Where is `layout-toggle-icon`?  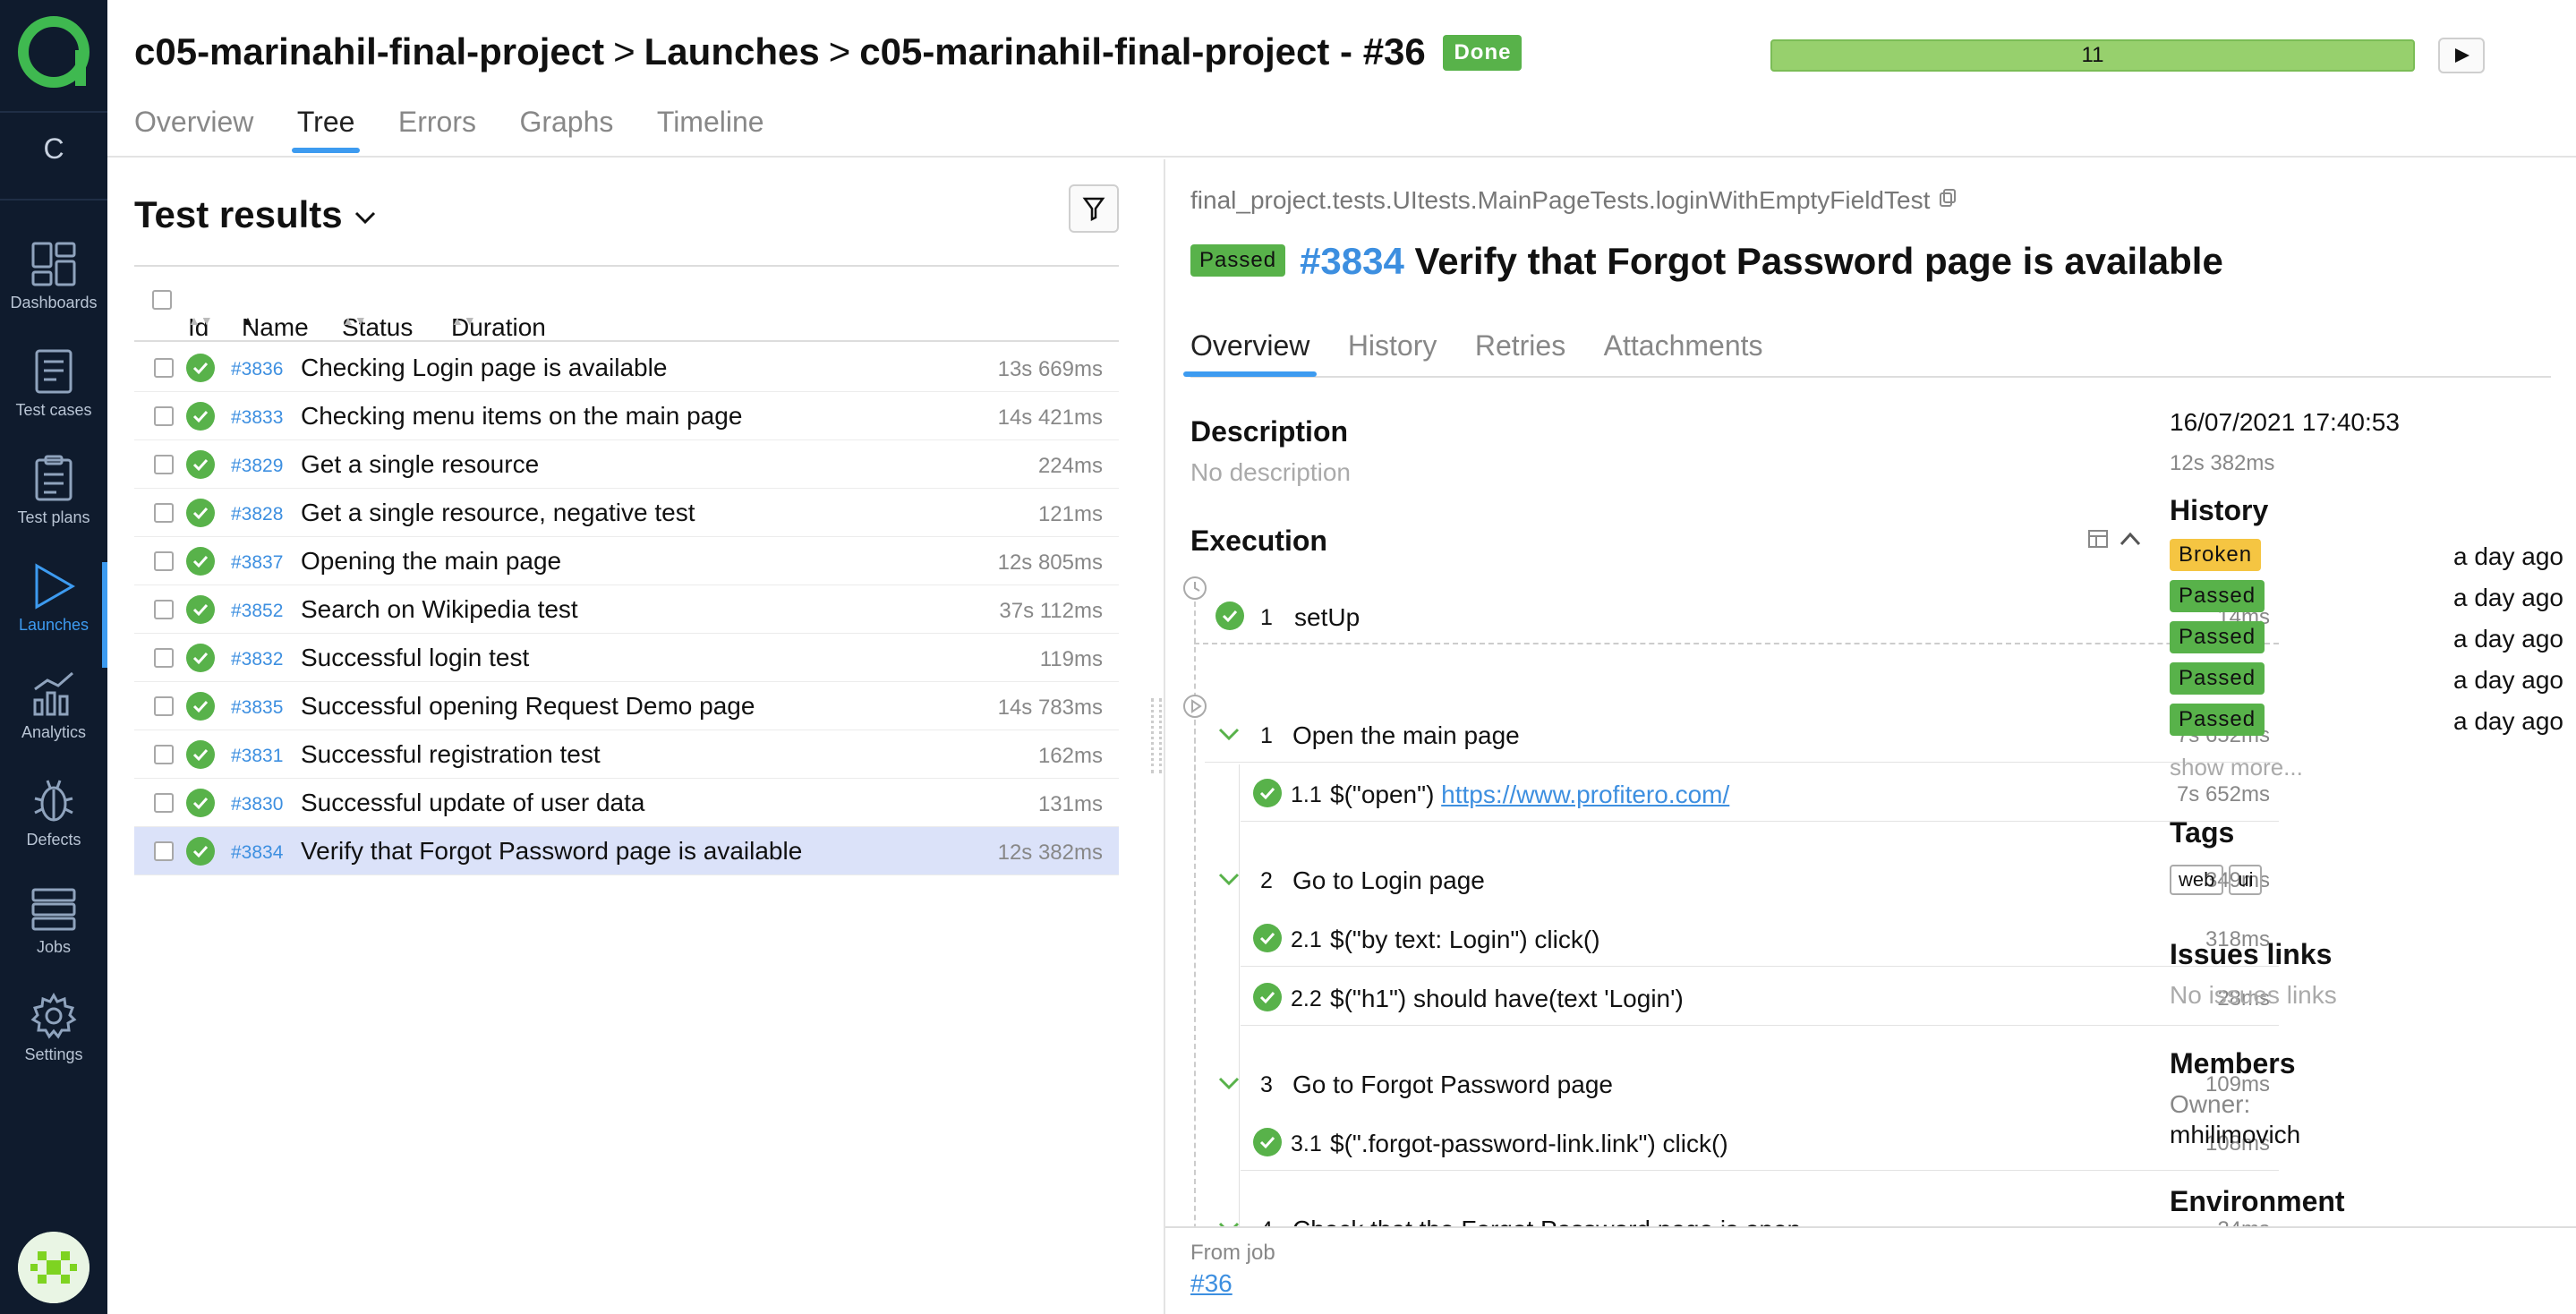
layout-toggle-icon is located at coordinates (2098, 538).